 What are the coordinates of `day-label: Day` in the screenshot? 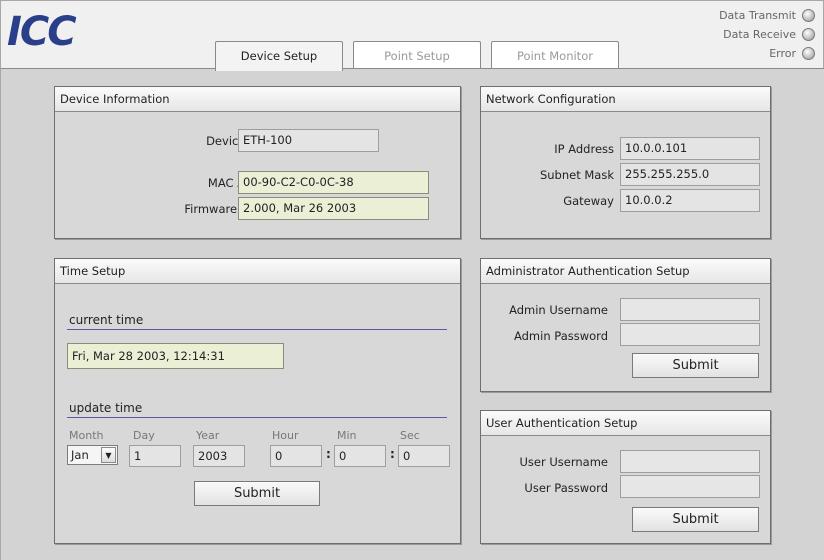 It's located at (144, 435).